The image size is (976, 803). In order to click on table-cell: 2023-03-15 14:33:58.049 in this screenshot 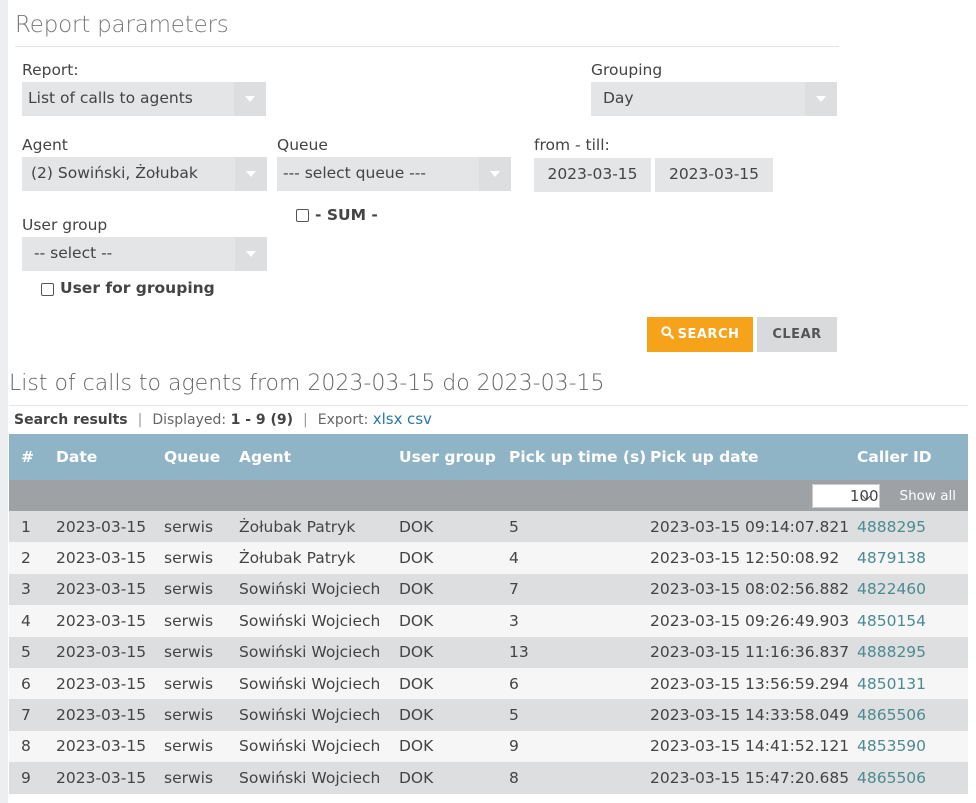, I will do `click(753, 715)`.